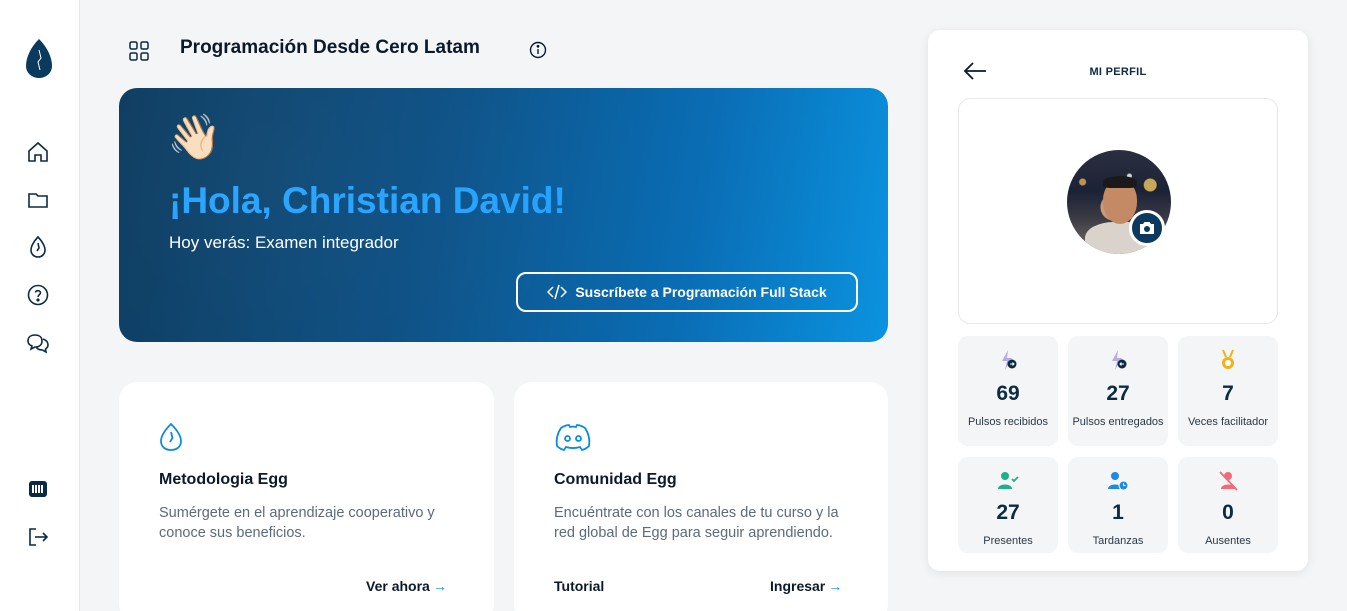 The width and height of the screenshot is (1347, 611). What do you see at coordinates (38, 537) in the screenshot?
I see `logout-icon` at bounding box center [38, 537].